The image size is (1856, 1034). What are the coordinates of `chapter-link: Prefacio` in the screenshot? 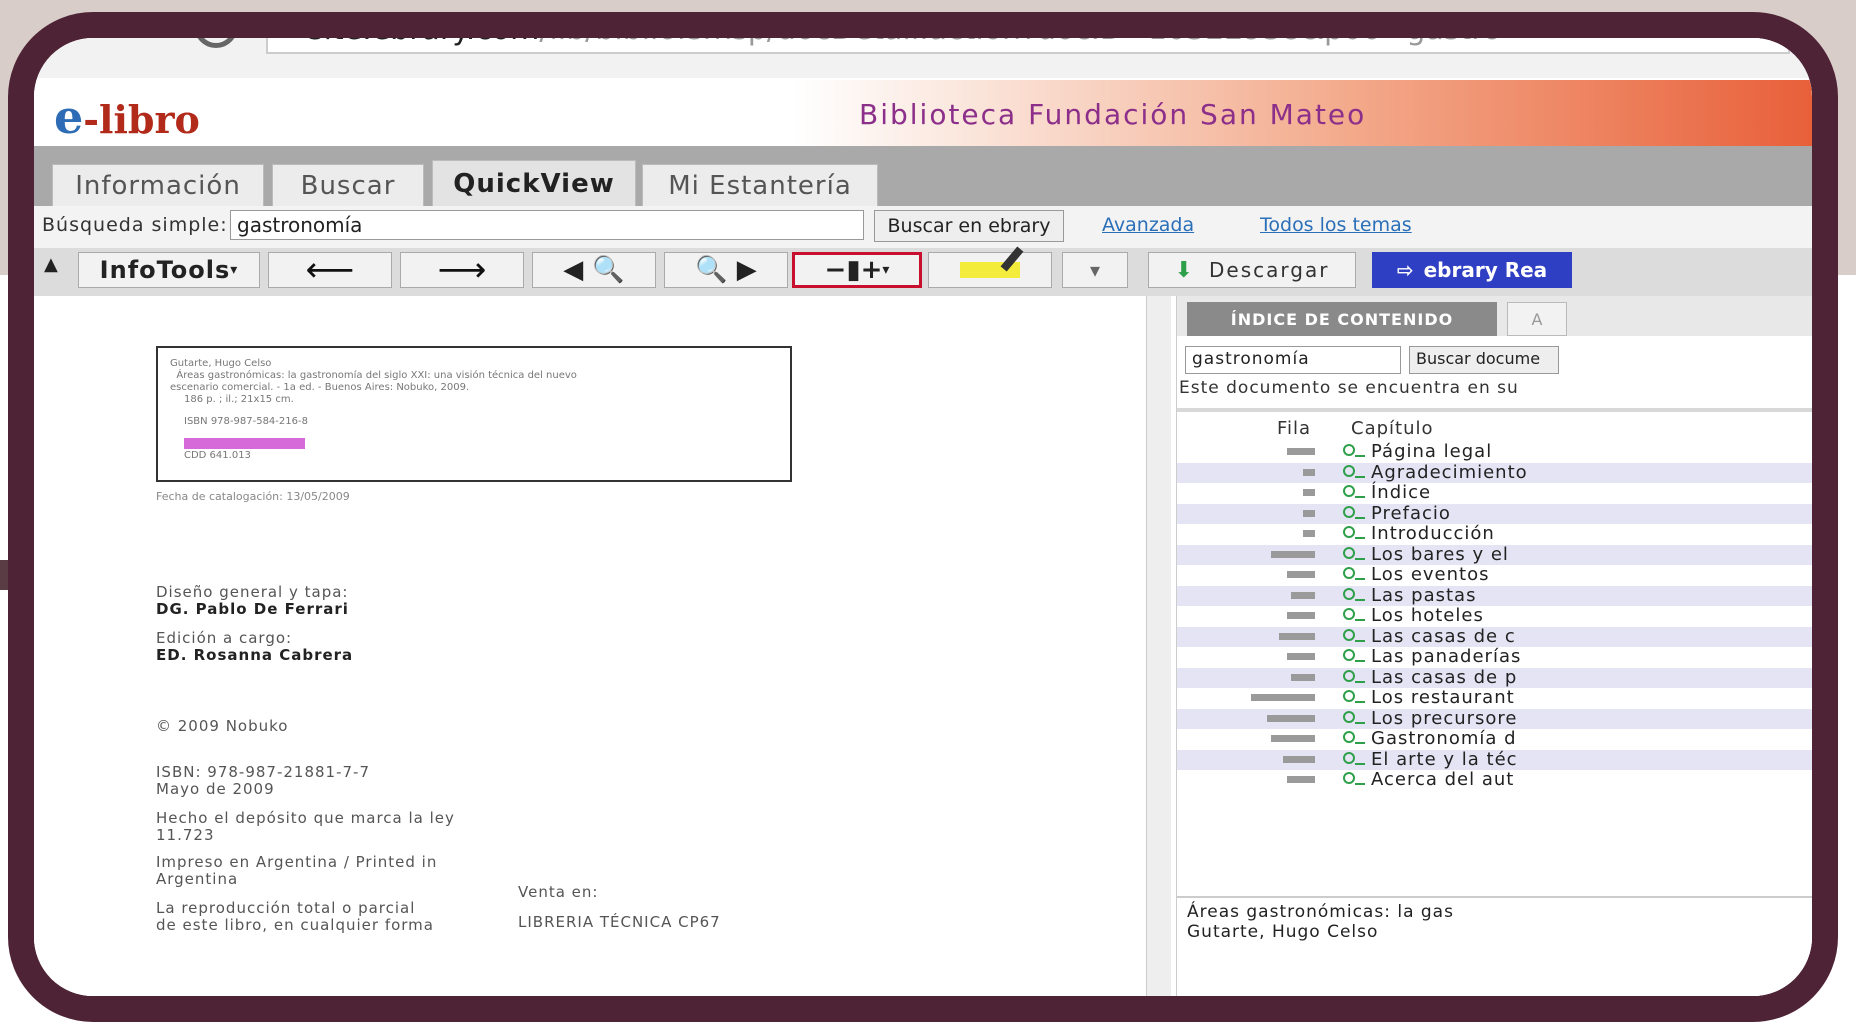 It's located at (1411, 513).